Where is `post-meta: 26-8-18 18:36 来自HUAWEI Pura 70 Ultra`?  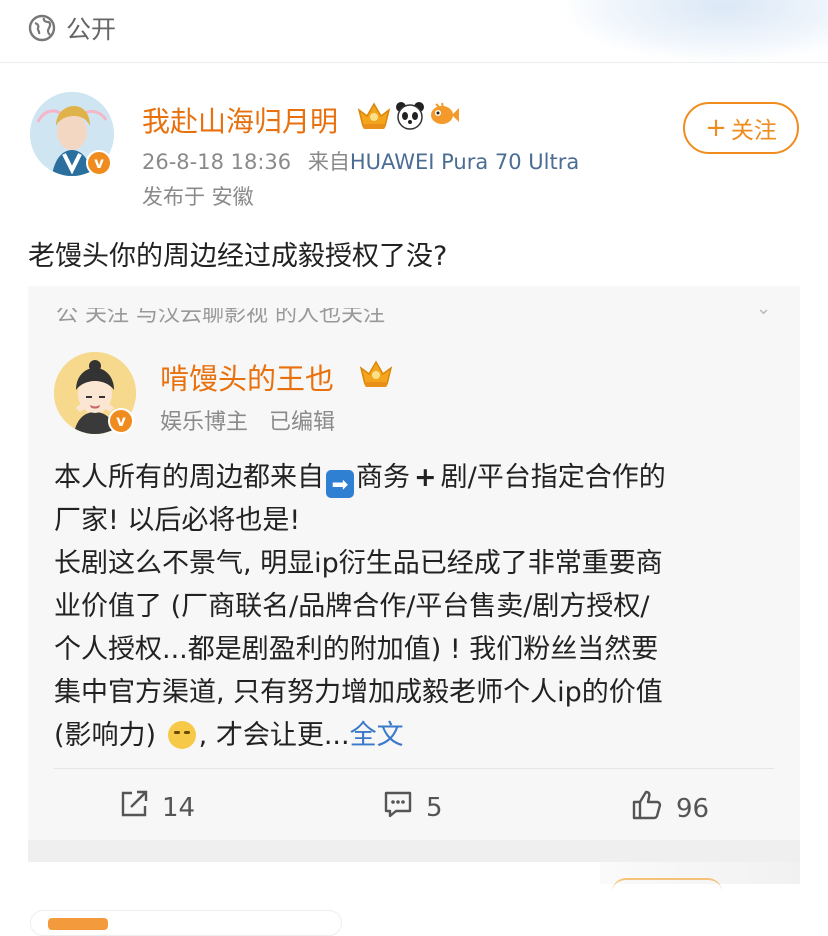 post-meta: 26-8-18 18:36 来自HUAWEI Pura 70 Ultra is located at coordinates (360, 161).